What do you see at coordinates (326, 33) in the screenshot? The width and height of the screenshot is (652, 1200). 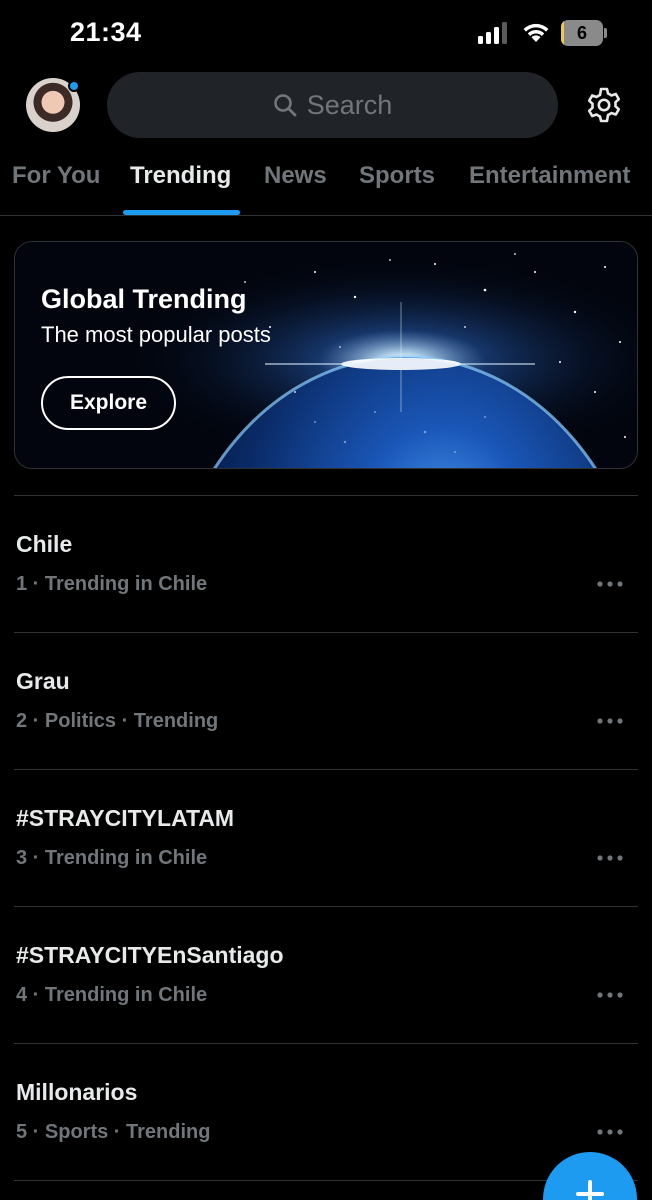 I see `status-bar: 21:34 6` at bounding box center [326, 33].